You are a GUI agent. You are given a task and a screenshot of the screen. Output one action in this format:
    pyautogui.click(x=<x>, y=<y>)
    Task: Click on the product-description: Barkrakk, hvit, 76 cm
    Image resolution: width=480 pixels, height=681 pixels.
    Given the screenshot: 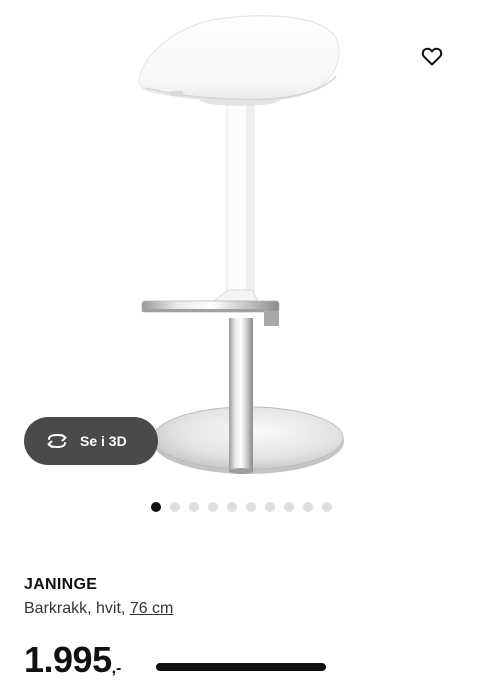 What is the action you would take?
    pyautogui.click(x=98, y=609)
    